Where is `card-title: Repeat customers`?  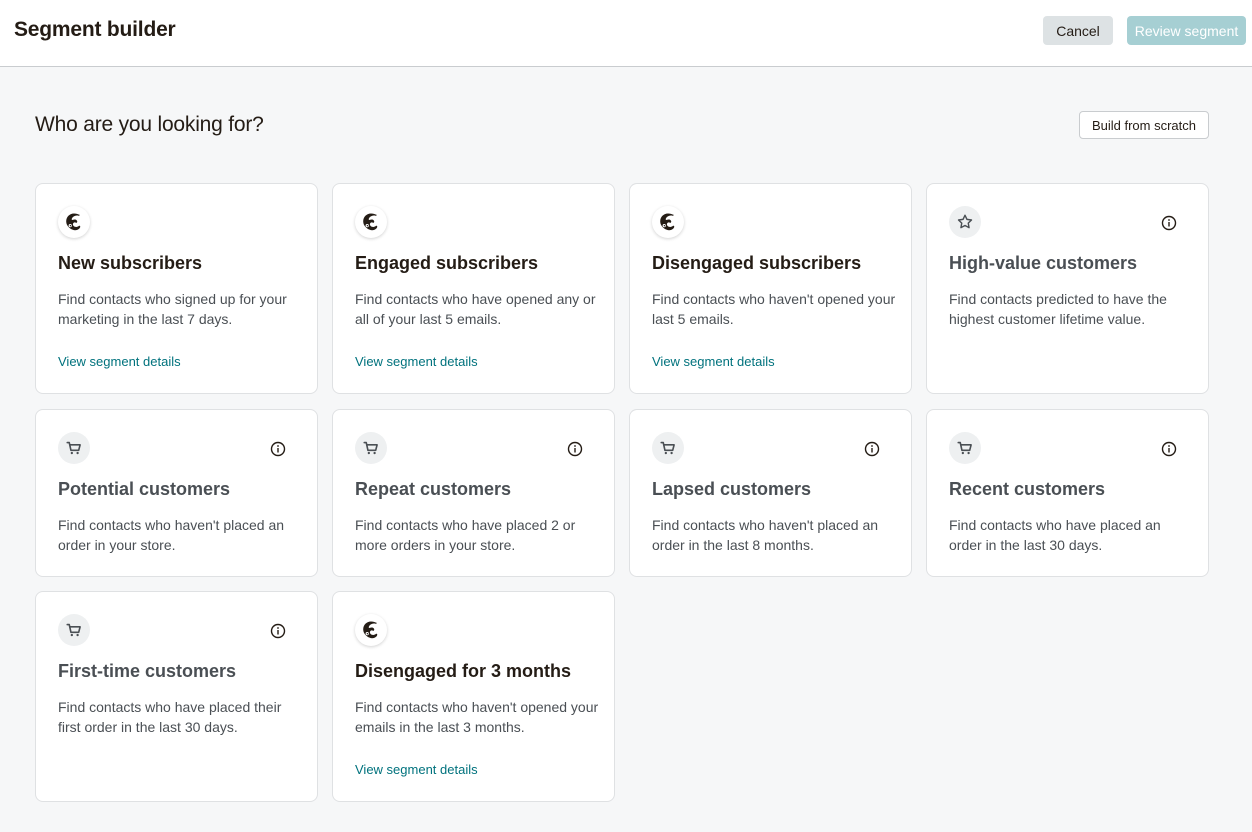
card-title: Repeat customers is located at coordinates (433, 489).